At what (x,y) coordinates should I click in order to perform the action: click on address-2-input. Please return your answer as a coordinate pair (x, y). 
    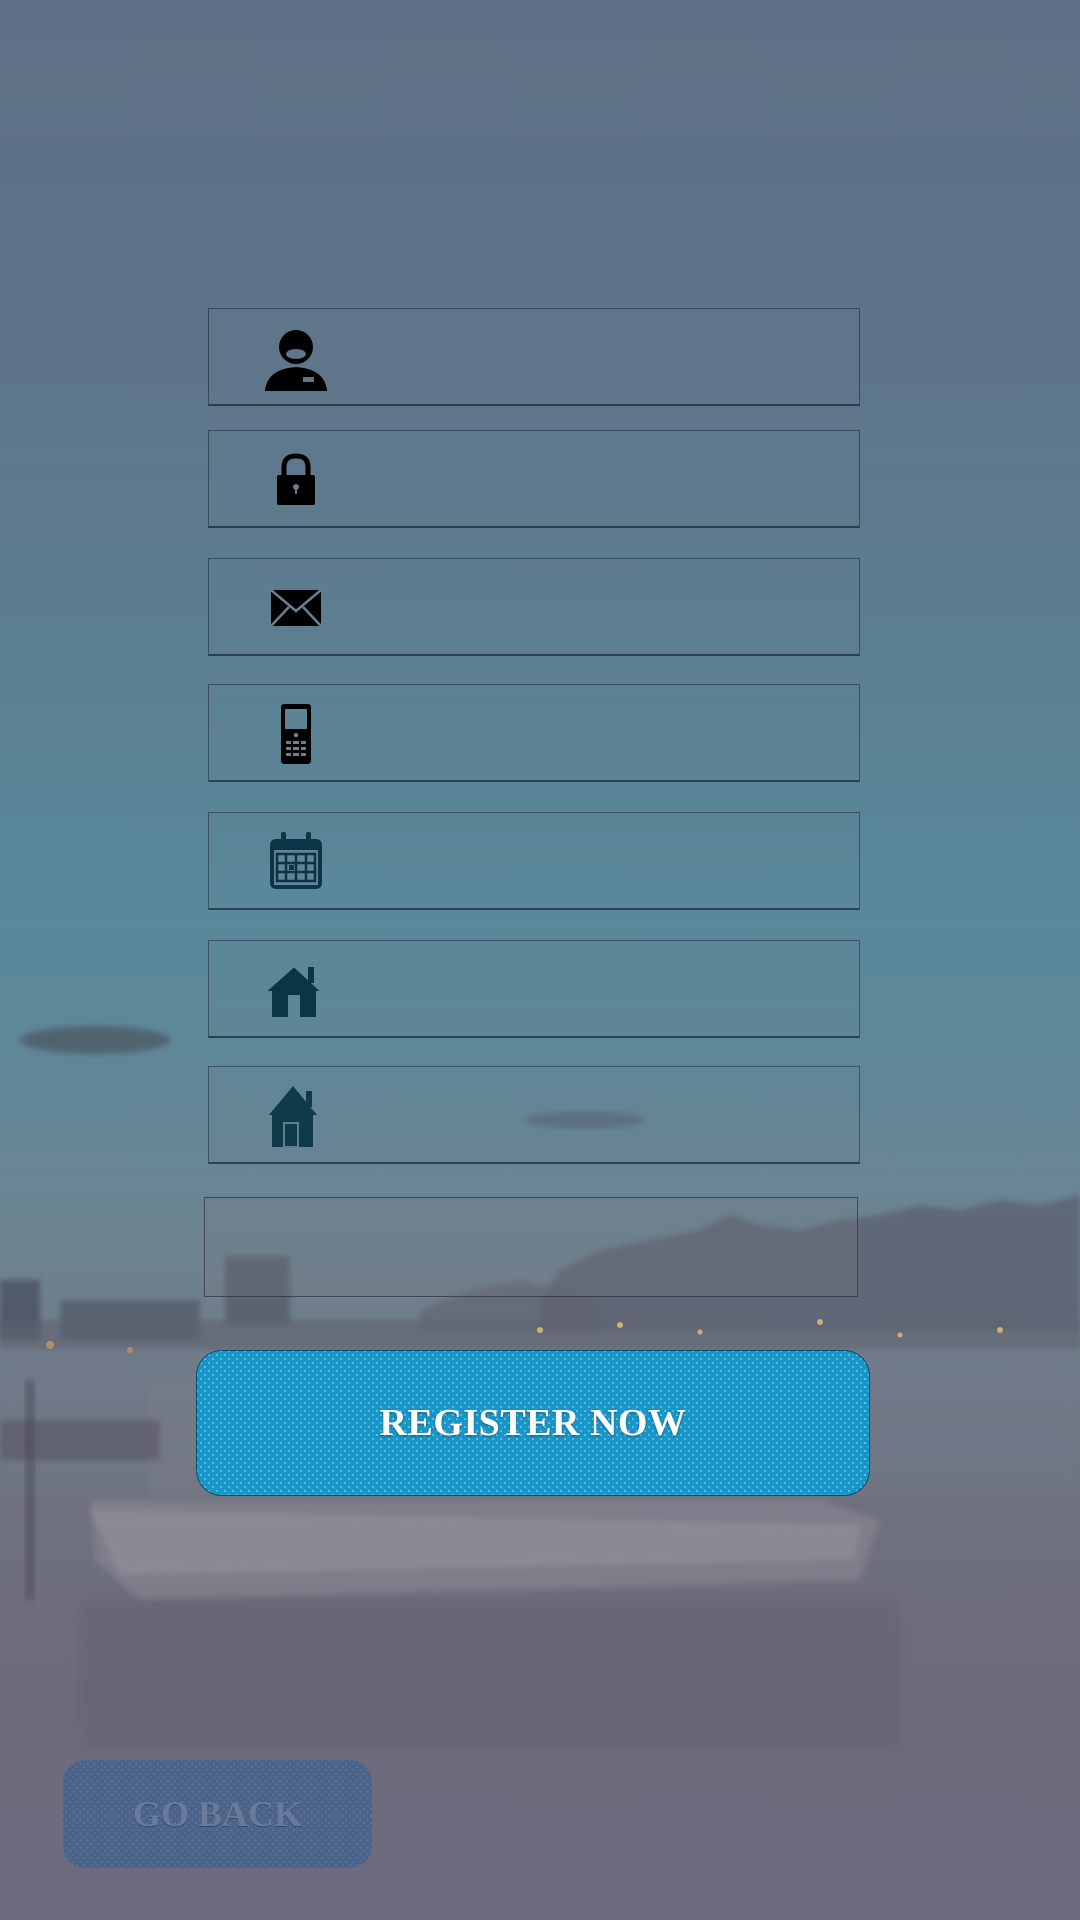
    Looking at the image, I should click on (601, 1116).